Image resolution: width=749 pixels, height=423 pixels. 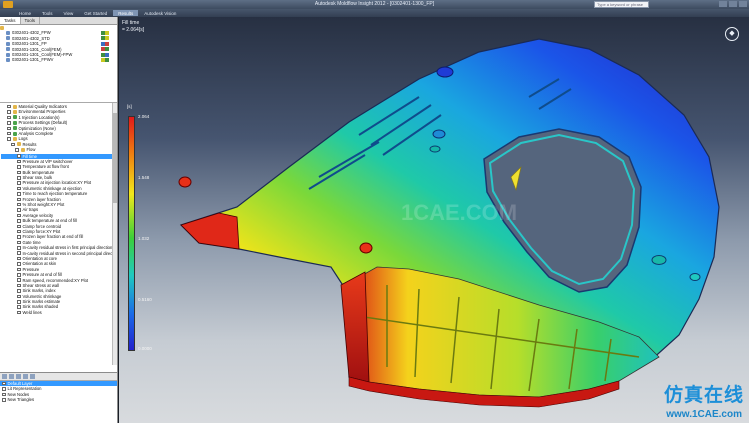 What do you see at coordinates (114, 234) in the screenshot?
I see `panel-scrollbar` at bounding box center [114, 234].